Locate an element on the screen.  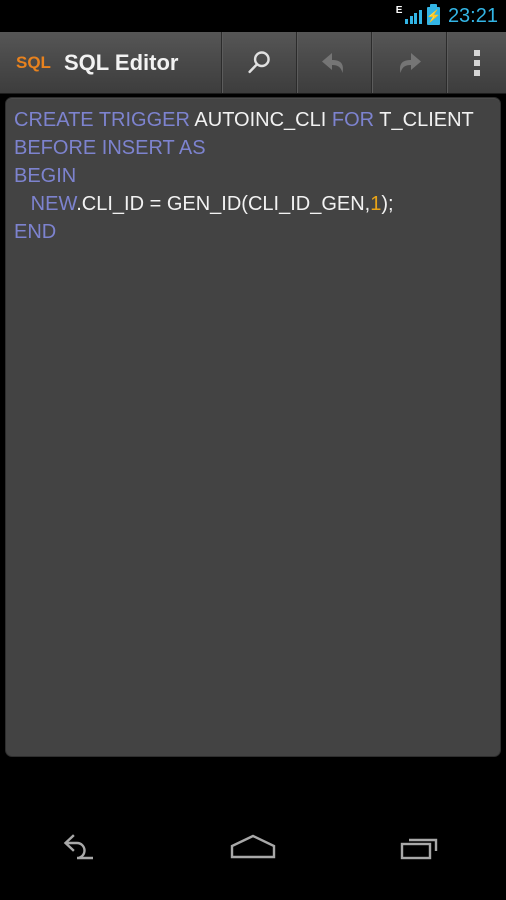
signal-bars-icon is located at coordinates (413, 16).